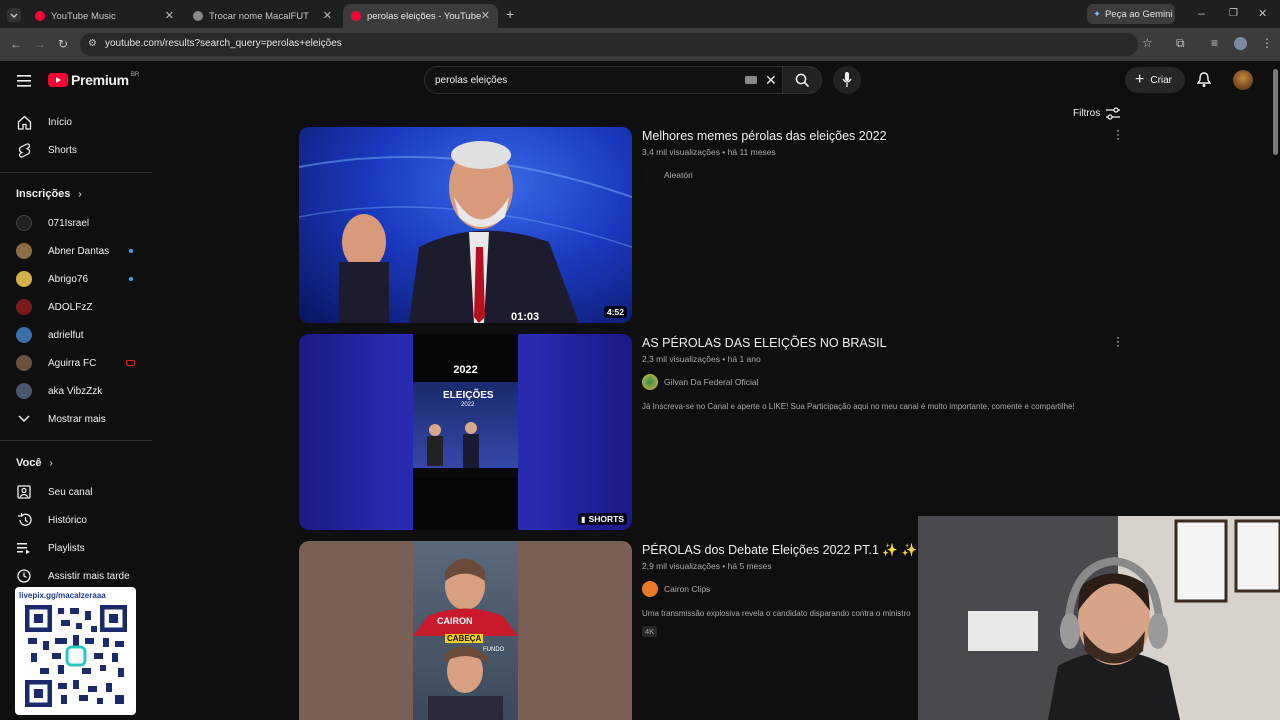 This screenshot has width=1280, height=720. I want to click on clear-search-icon: ✕, so click(771, 80).